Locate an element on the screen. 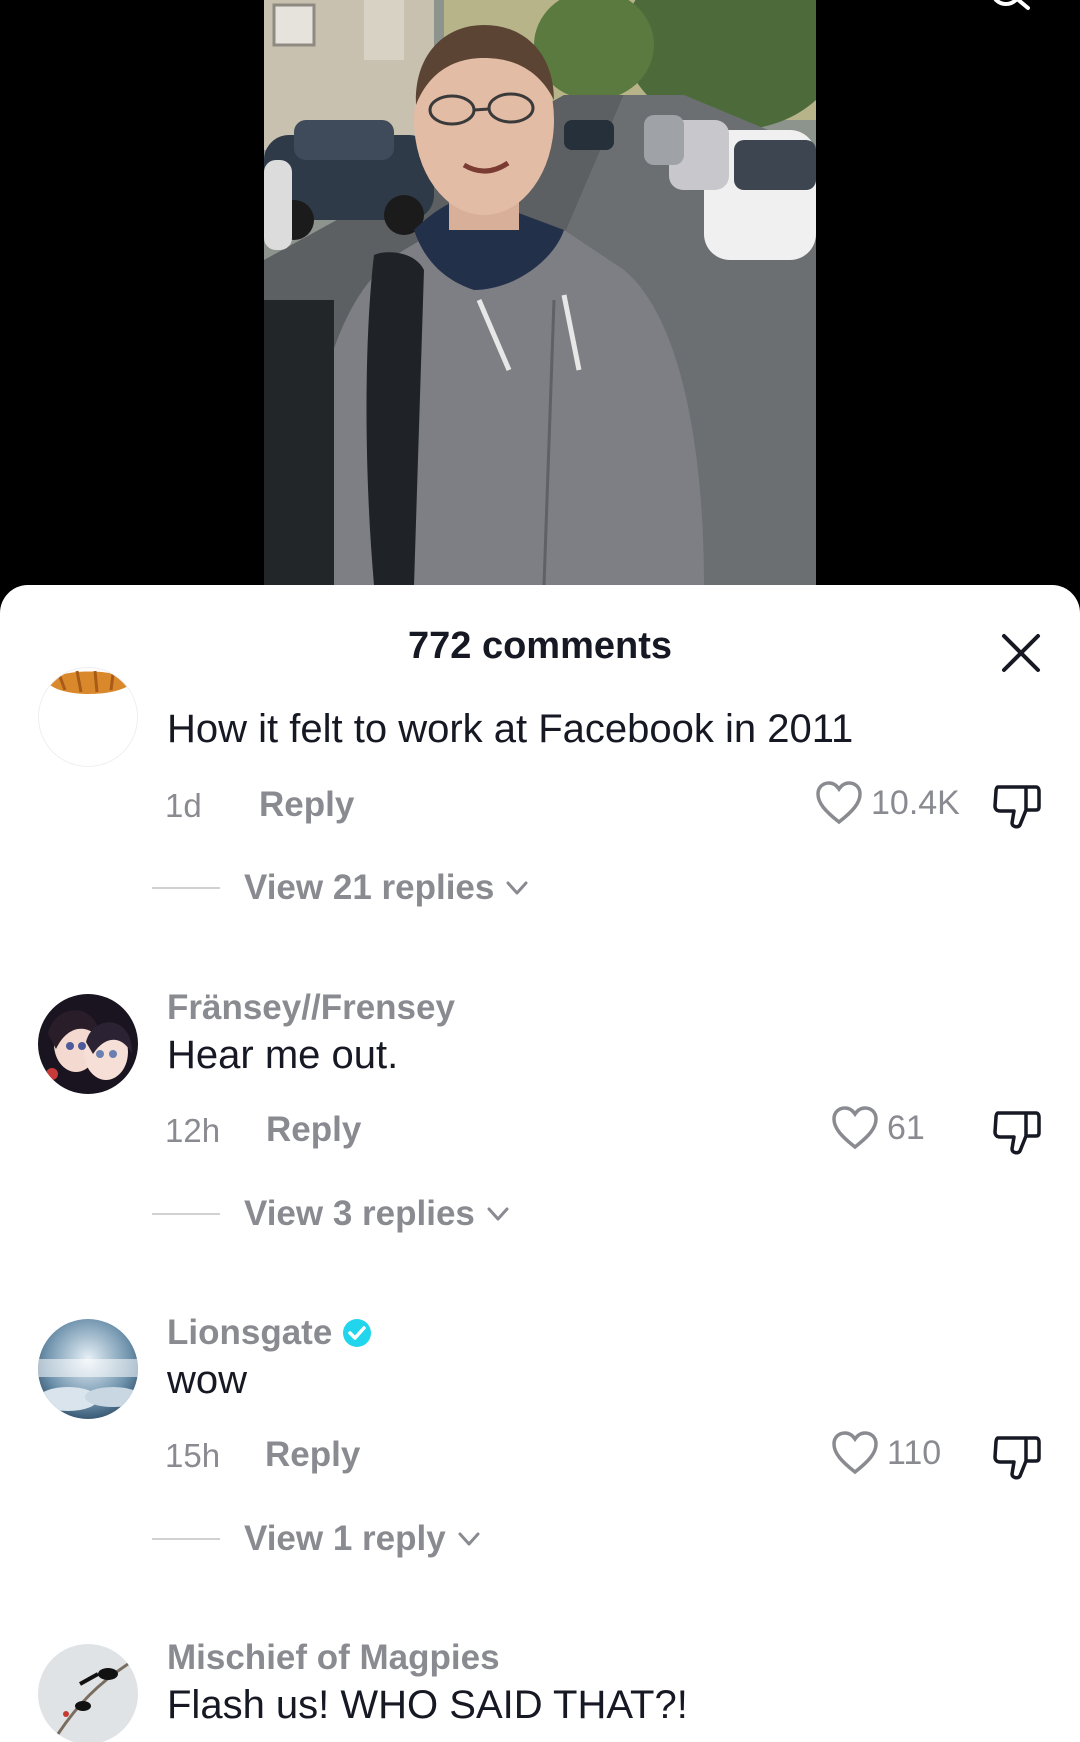  like-button: 110 is located at coordinates (886, 1453).